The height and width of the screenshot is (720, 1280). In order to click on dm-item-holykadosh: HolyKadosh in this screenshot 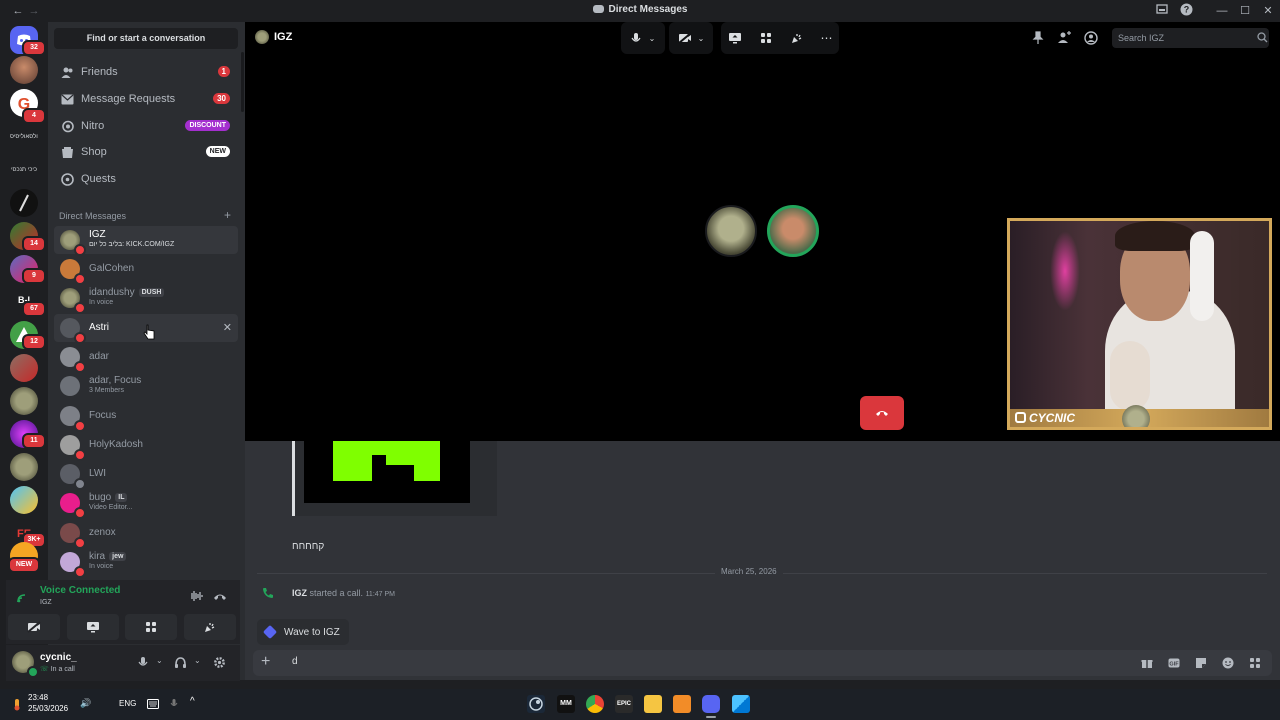, I will do `click(146, 446)`.